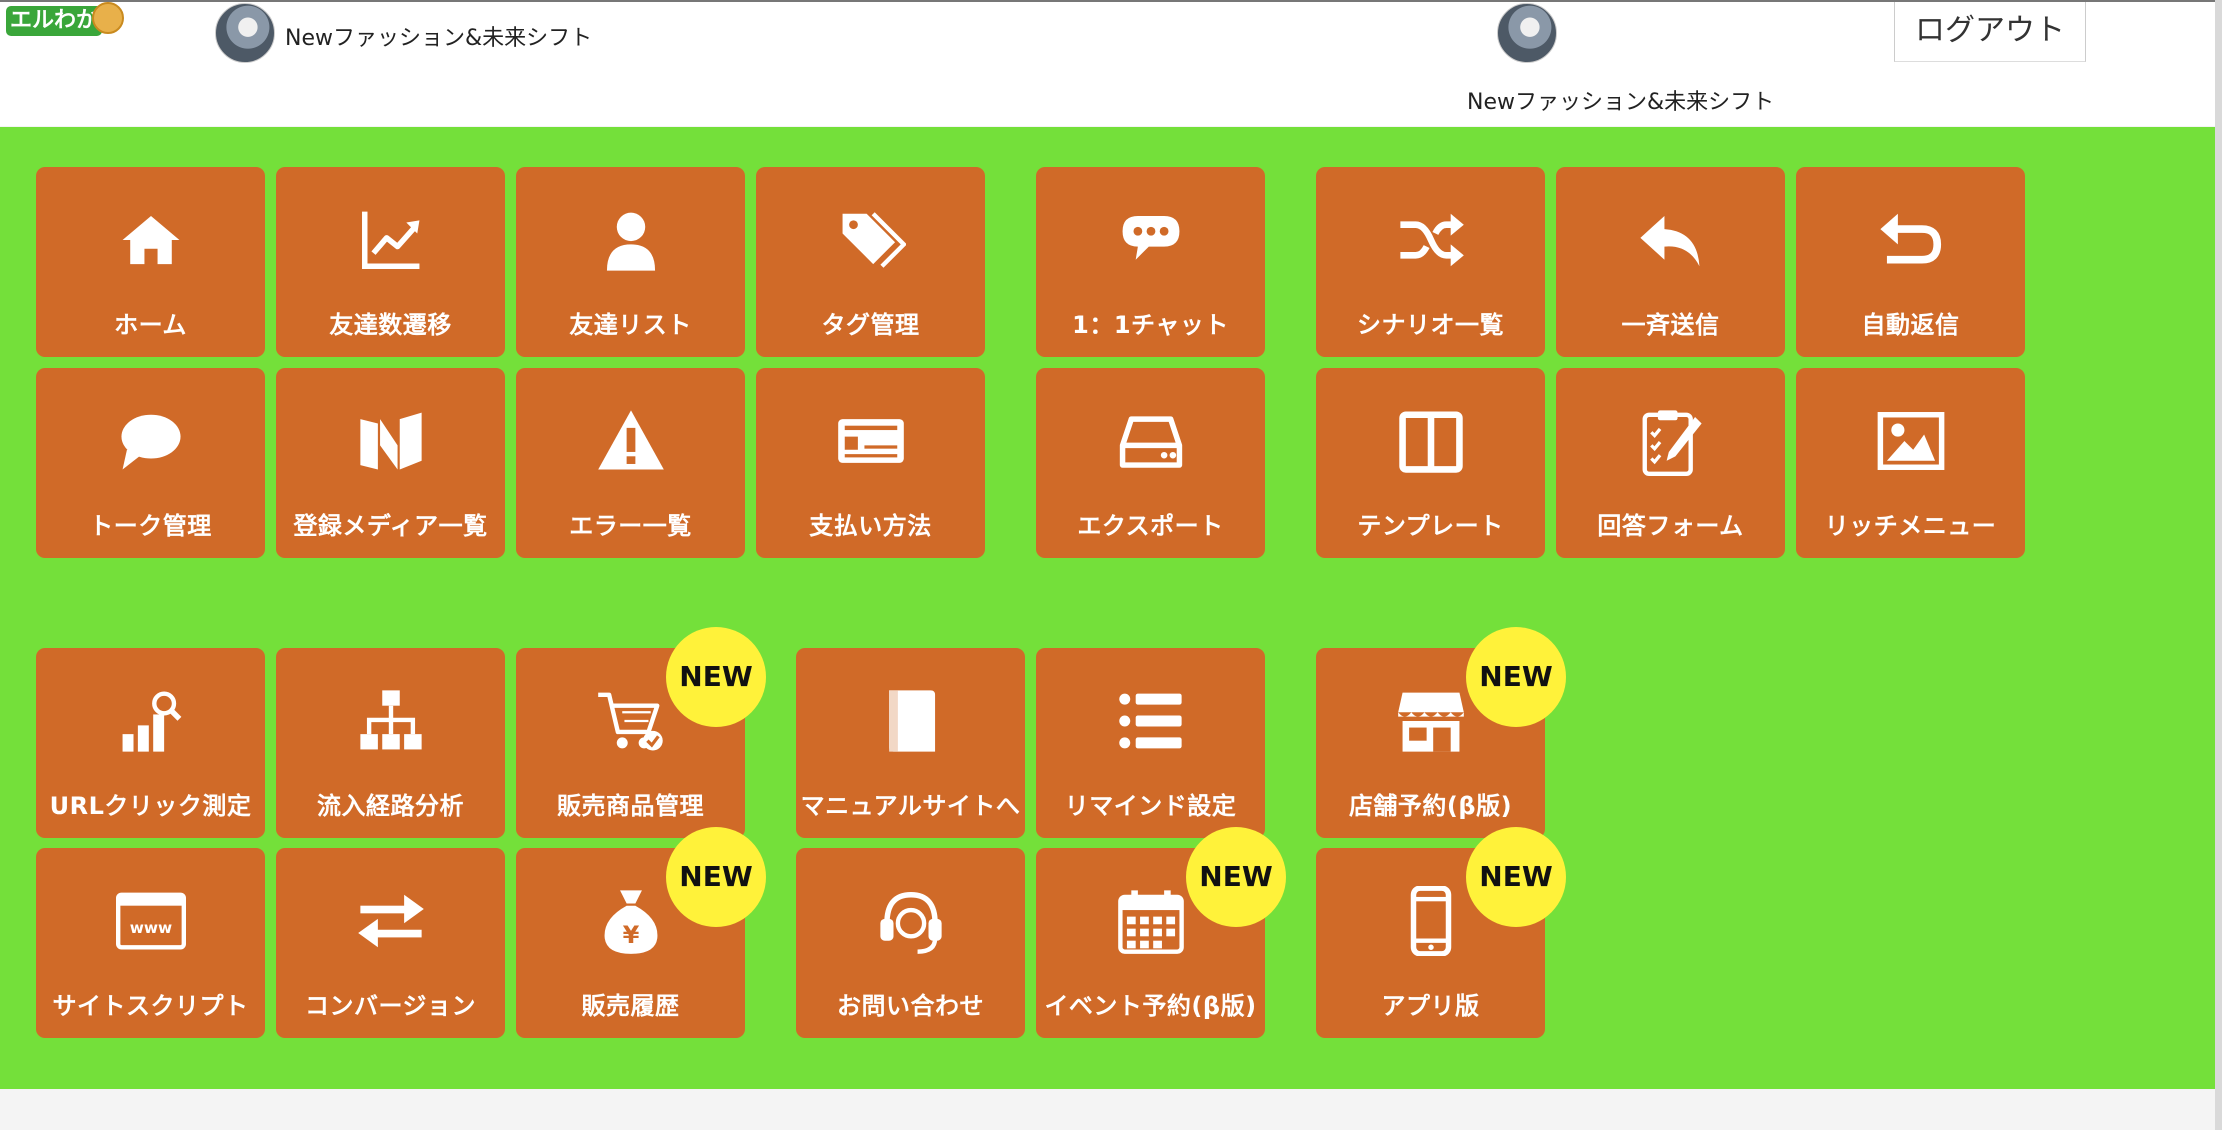  What do you see at coordinates (1150, 1006) in the screenshot?
I see `tile-label: イベント予約(β版)` at bounding box center [1150, 1006].